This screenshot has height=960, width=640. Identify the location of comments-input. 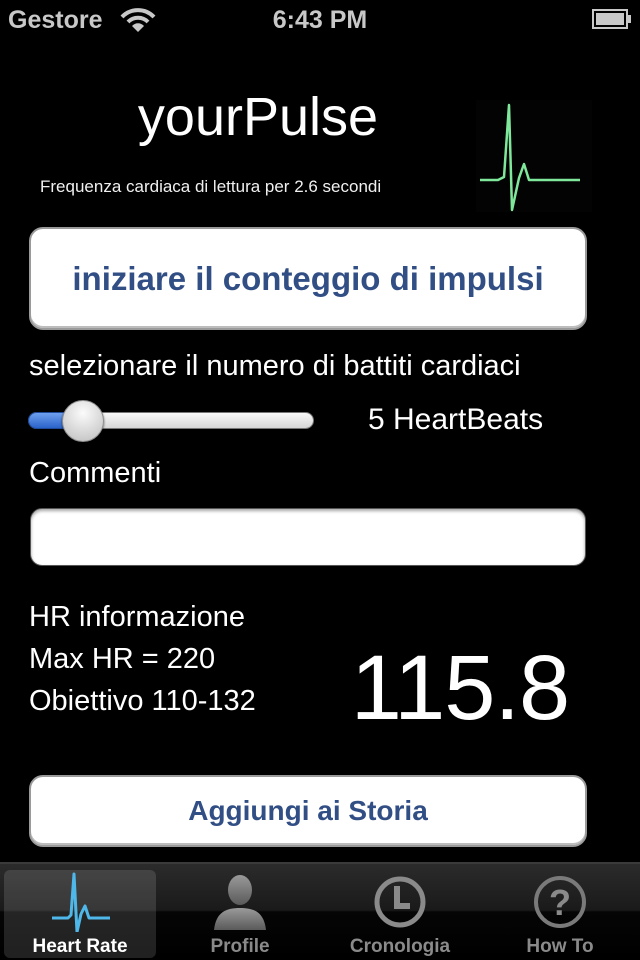
(308, 537).